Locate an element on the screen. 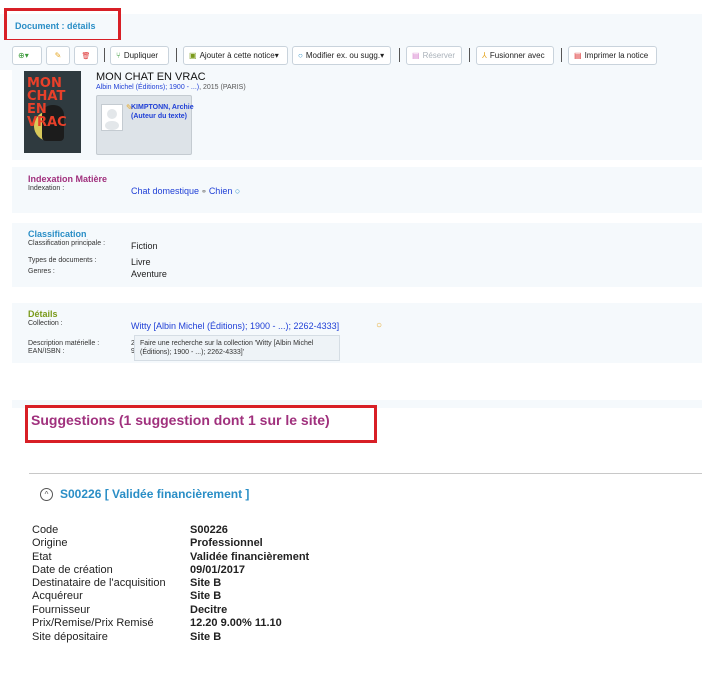  publisher-details: , 2015 (PARIS) is located at coordinates (222, 87).